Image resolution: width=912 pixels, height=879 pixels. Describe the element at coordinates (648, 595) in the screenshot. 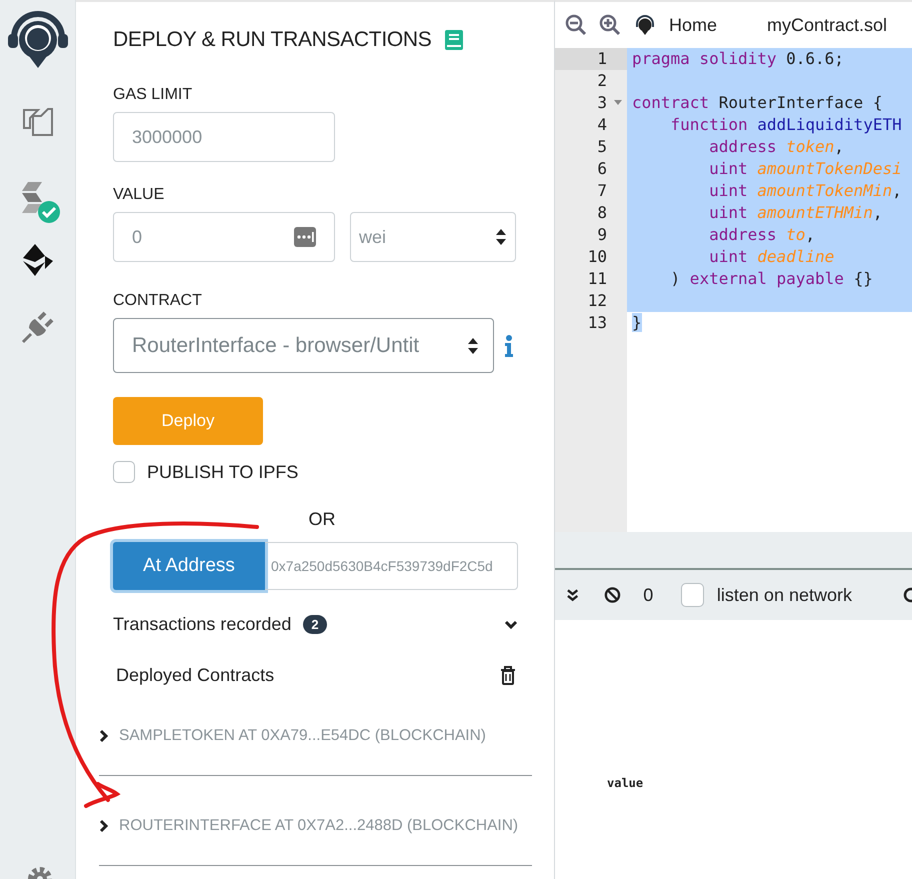

I see `pending-count: 0` at that location.